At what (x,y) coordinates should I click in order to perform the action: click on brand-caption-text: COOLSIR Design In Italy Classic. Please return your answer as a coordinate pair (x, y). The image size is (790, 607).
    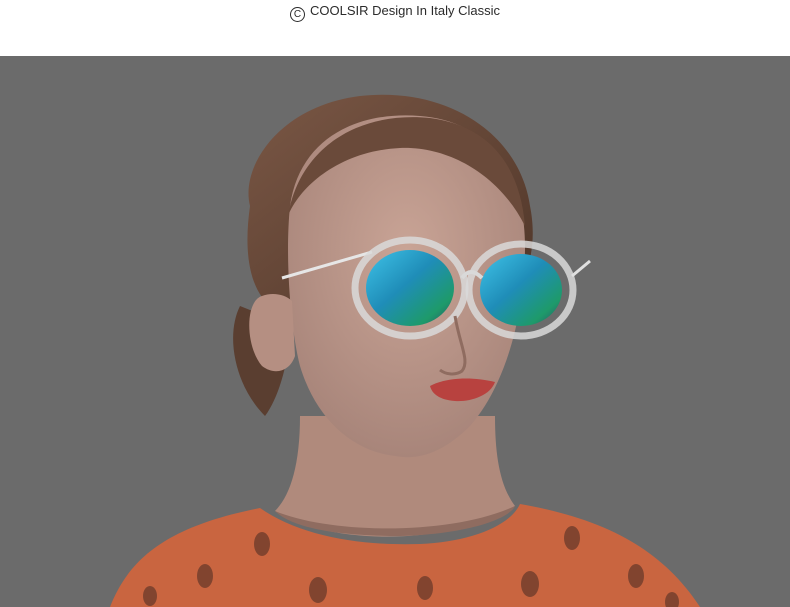
    Looking at the image, I should click on (404, 10).